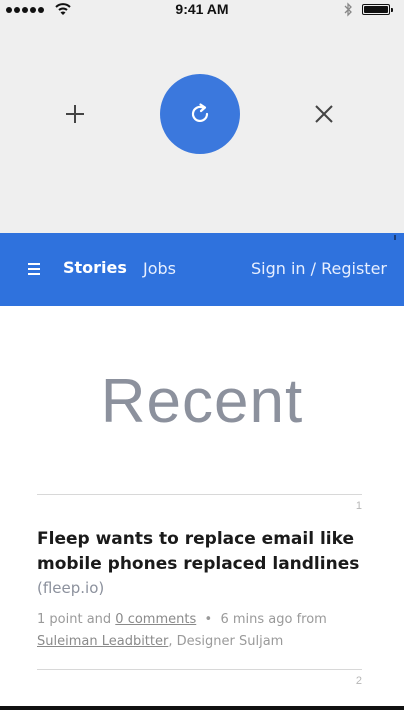  What do you see at coordinates (324, 114) in the screenshot?
I see `close-icon` at bounding box center [324, 114].